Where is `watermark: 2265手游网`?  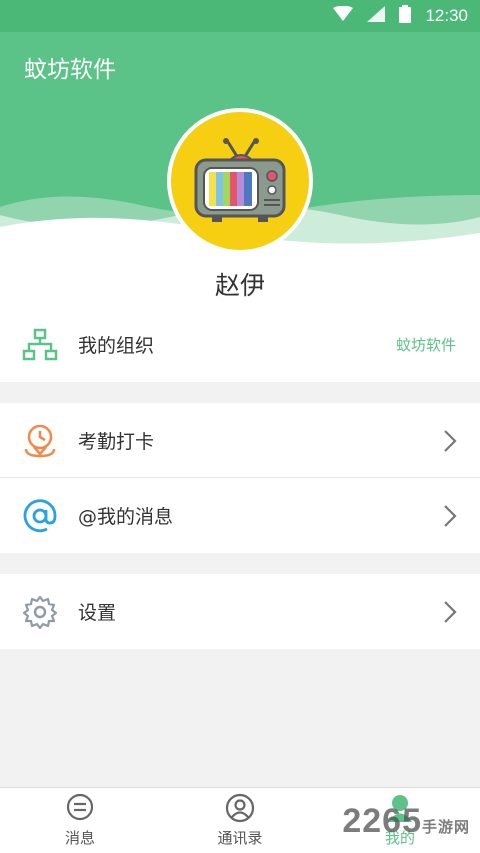 watermark: 2265手游网 is located at coordinates (406, 821).